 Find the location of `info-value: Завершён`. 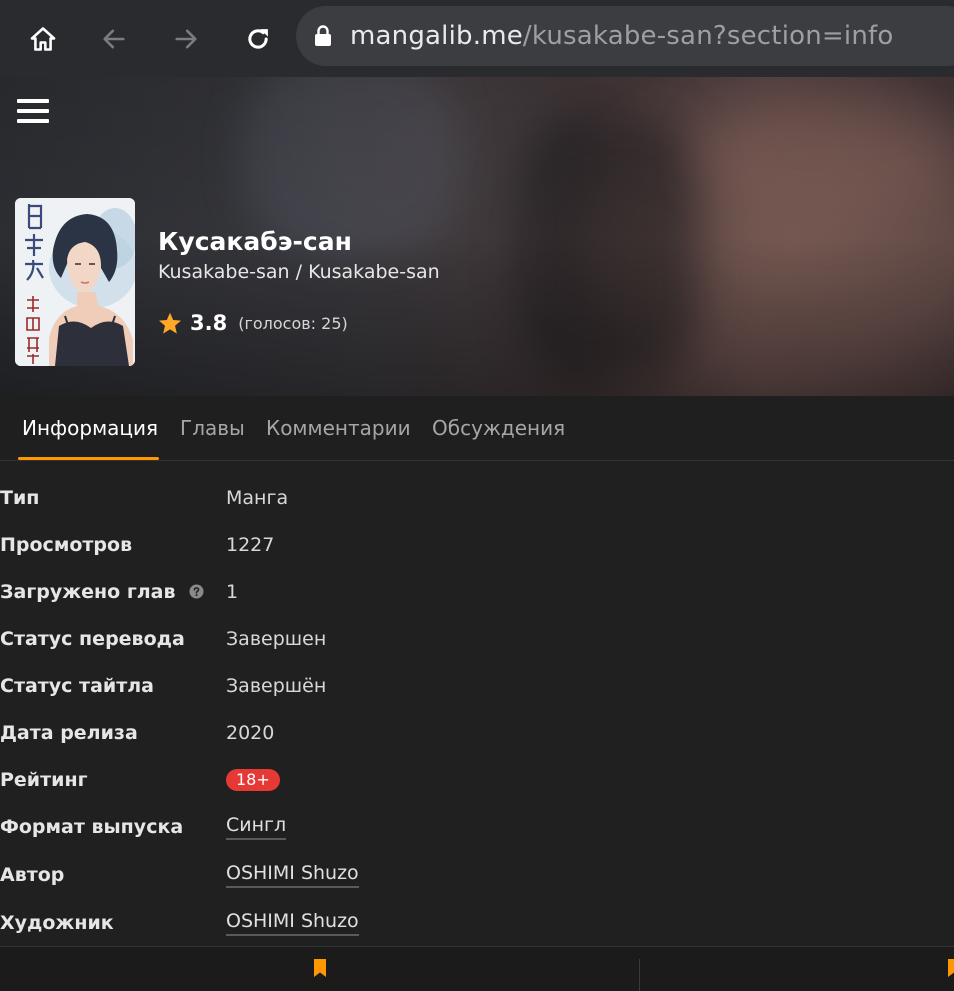

info-value: Завершён is located at coordinates (276, 685).